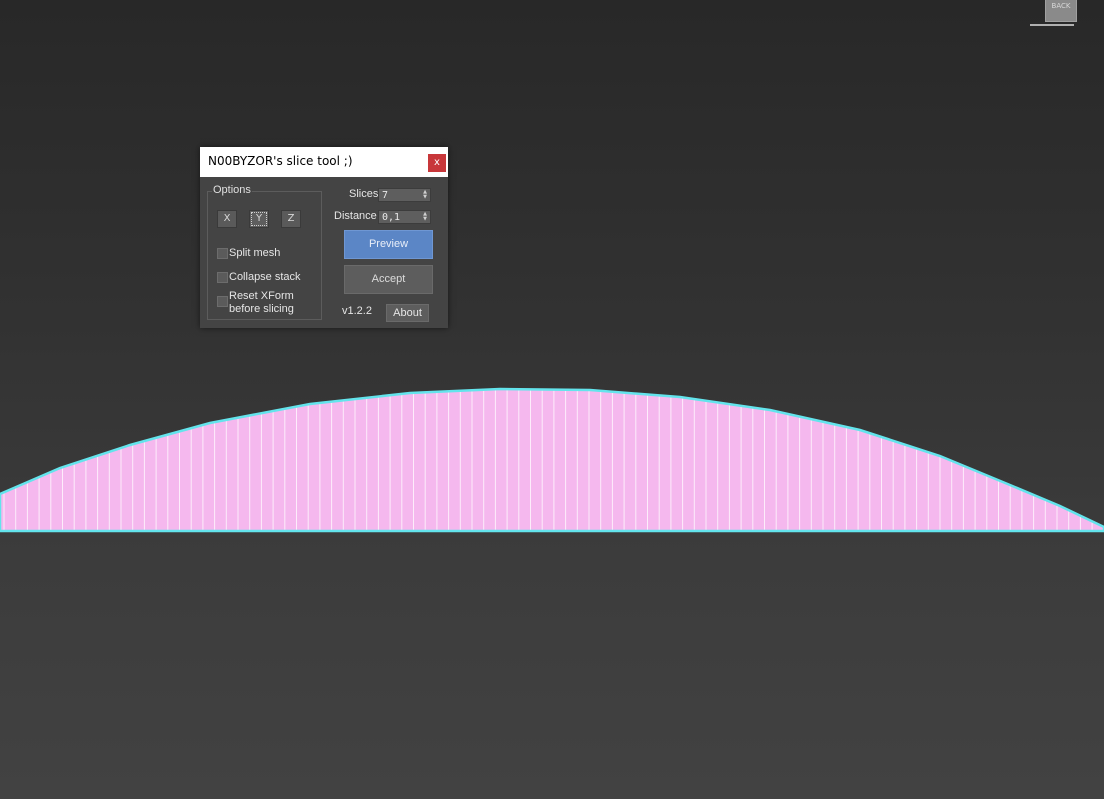 The image size is (1104, 799). I want to click on axis-x-button: X, so click(227, 219).